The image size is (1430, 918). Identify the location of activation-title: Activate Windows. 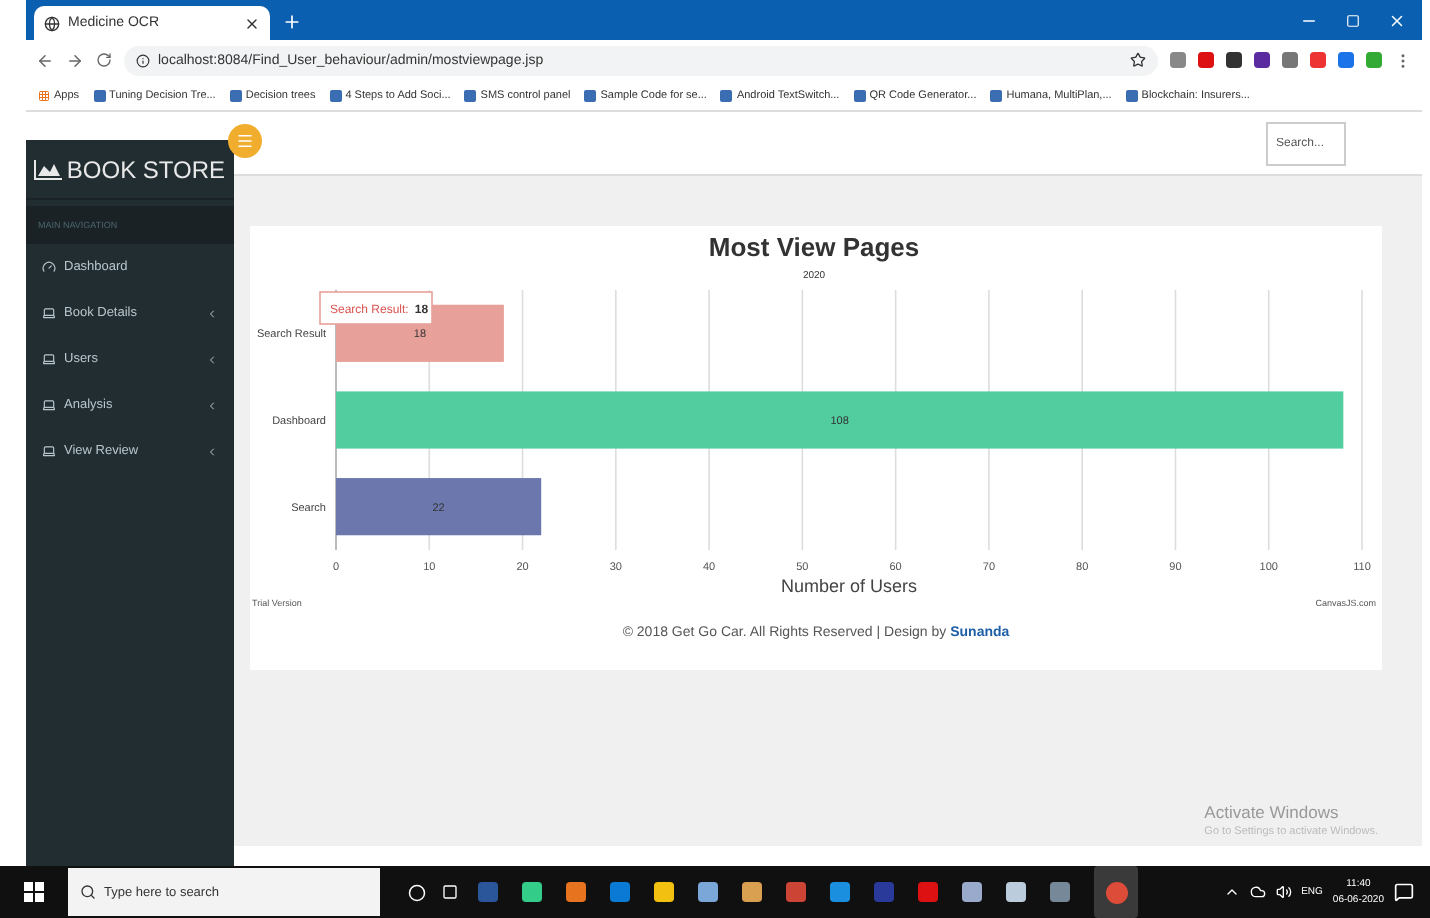
(1272, 812).